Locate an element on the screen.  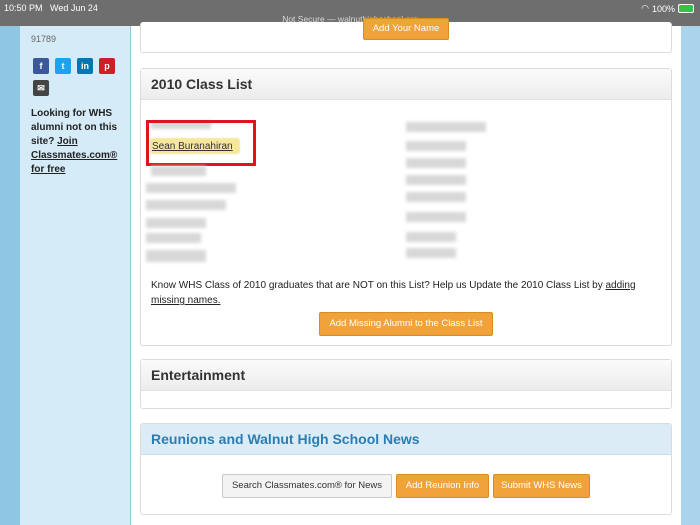
pinterest-icon: p is located at coordinates (107, 66).